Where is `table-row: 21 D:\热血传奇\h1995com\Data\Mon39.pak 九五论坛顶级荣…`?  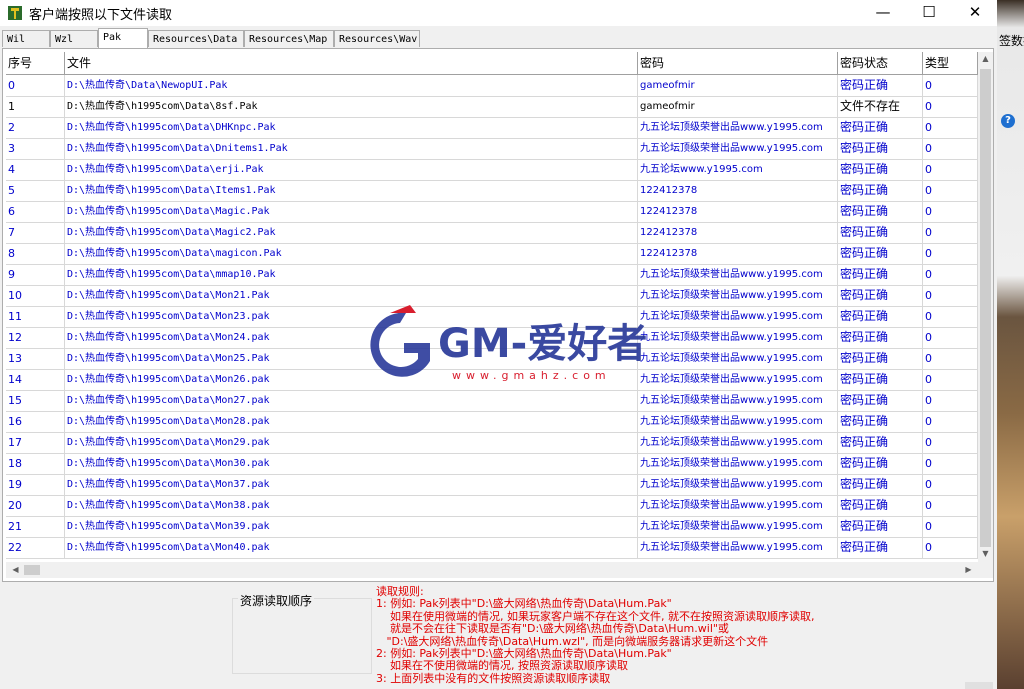 table-row: 21 D:\热血传奇\h1995com\Data\Mon39.pak 九五论坛顶级荣… is located at coordinates (492, 527).